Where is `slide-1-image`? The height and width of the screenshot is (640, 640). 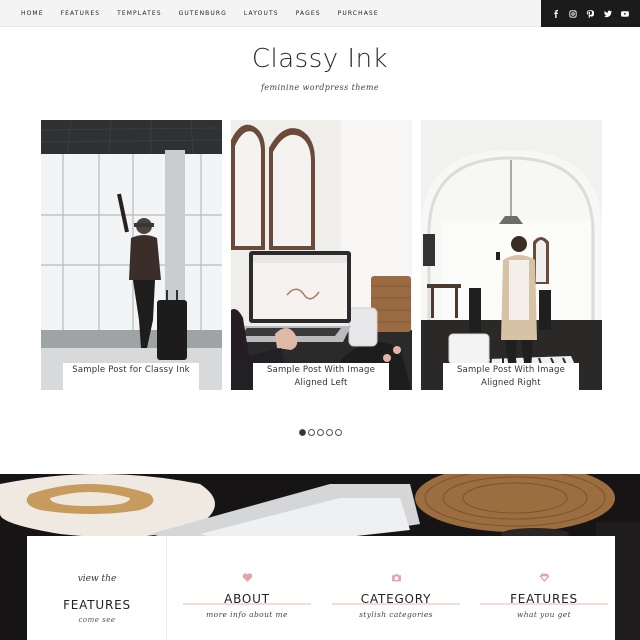 slide-1-image is located at coordinates (131, 255).